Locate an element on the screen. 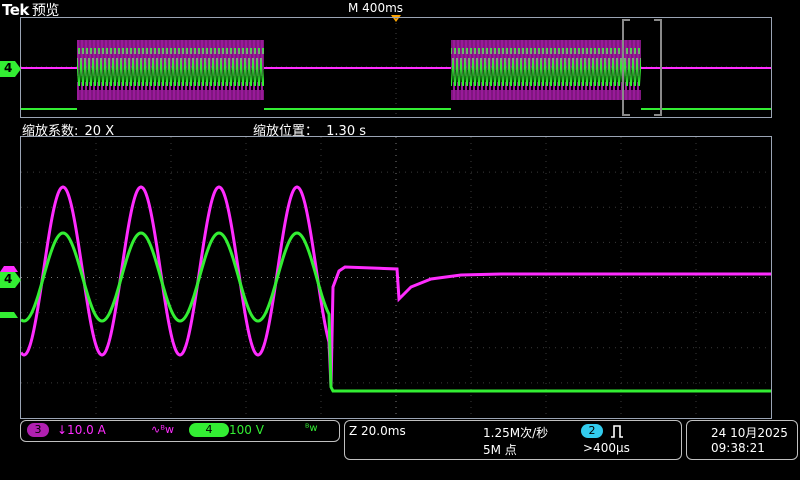 The height and width of the screenshot is (480, 800). ch3-badge: 3 is located at coordinates (38, 430).